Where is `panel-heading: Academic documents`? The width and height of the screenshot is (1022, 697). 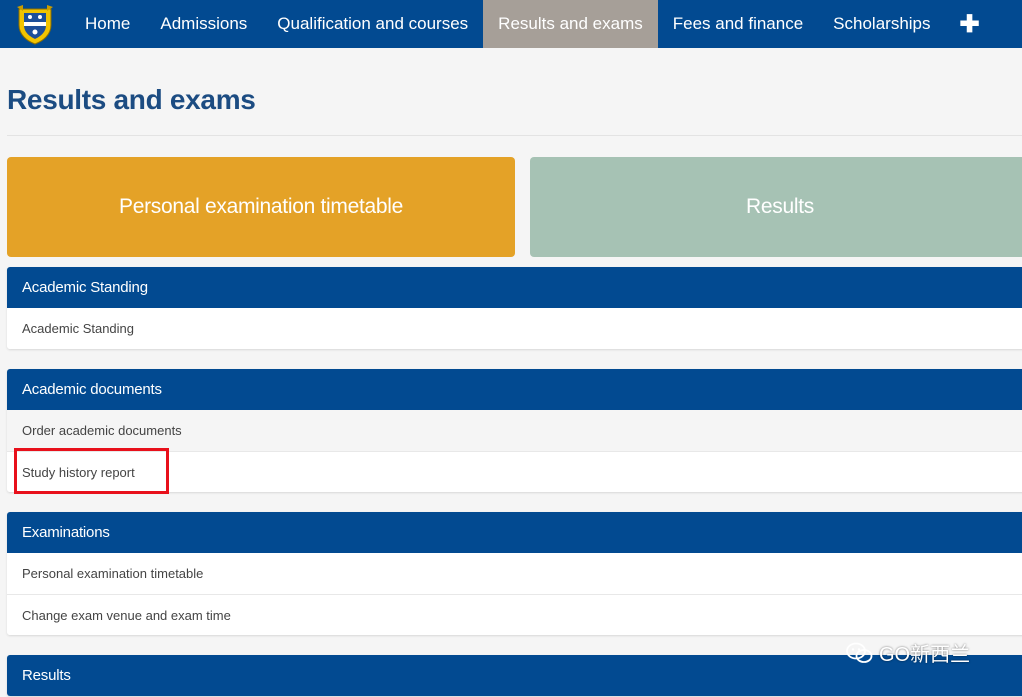 panel-heading: Academic documents is located at coordinates (514, 389).